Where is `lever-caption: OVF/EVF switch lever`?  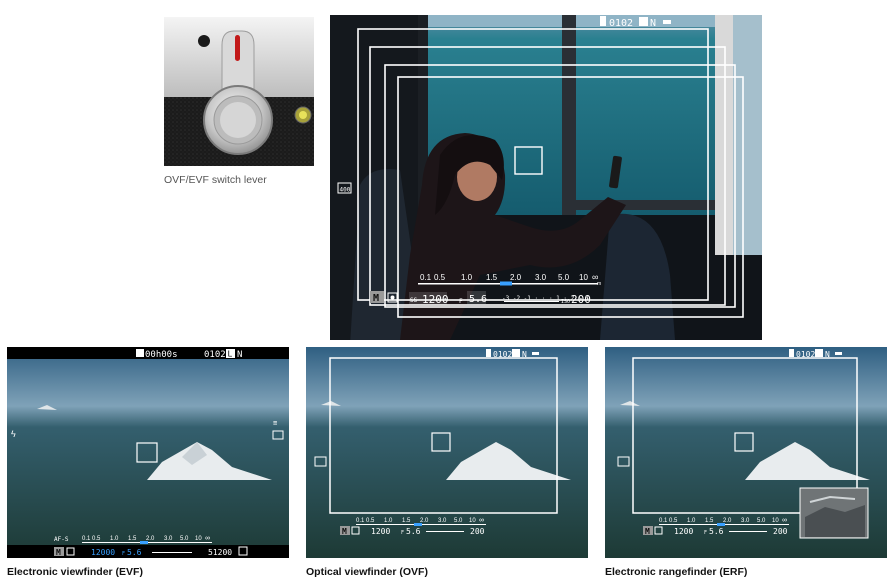 lever-caption: OVF/EVF switch lever is located at coordinates (215, 180).